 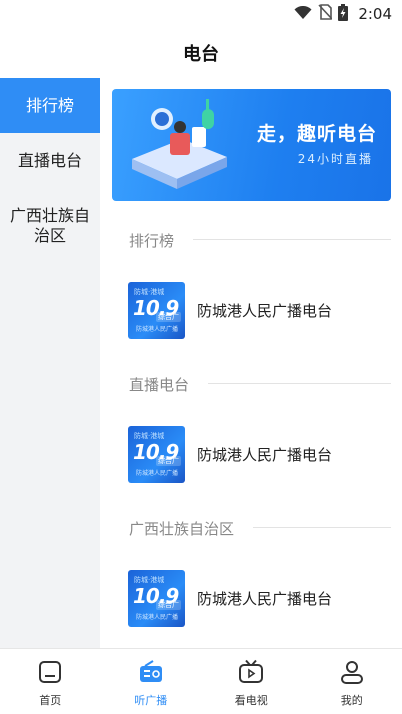 I want to click on banner-subtitle: 24小时直播, so click(x=335, y=159).